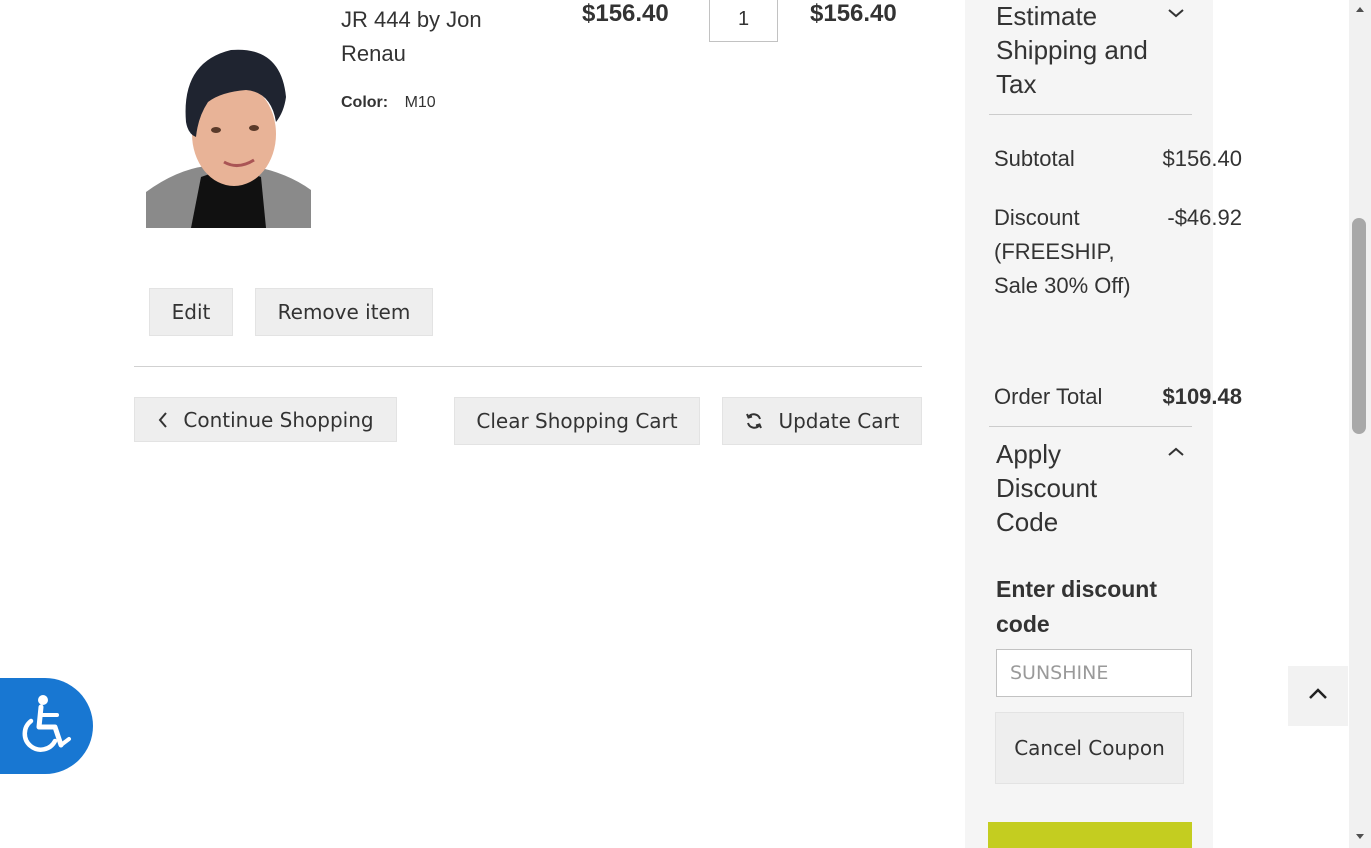  Describe the element at coordinates (839, 421) in the screenshot. I see `update-cart-label: Update Cart` at that location.